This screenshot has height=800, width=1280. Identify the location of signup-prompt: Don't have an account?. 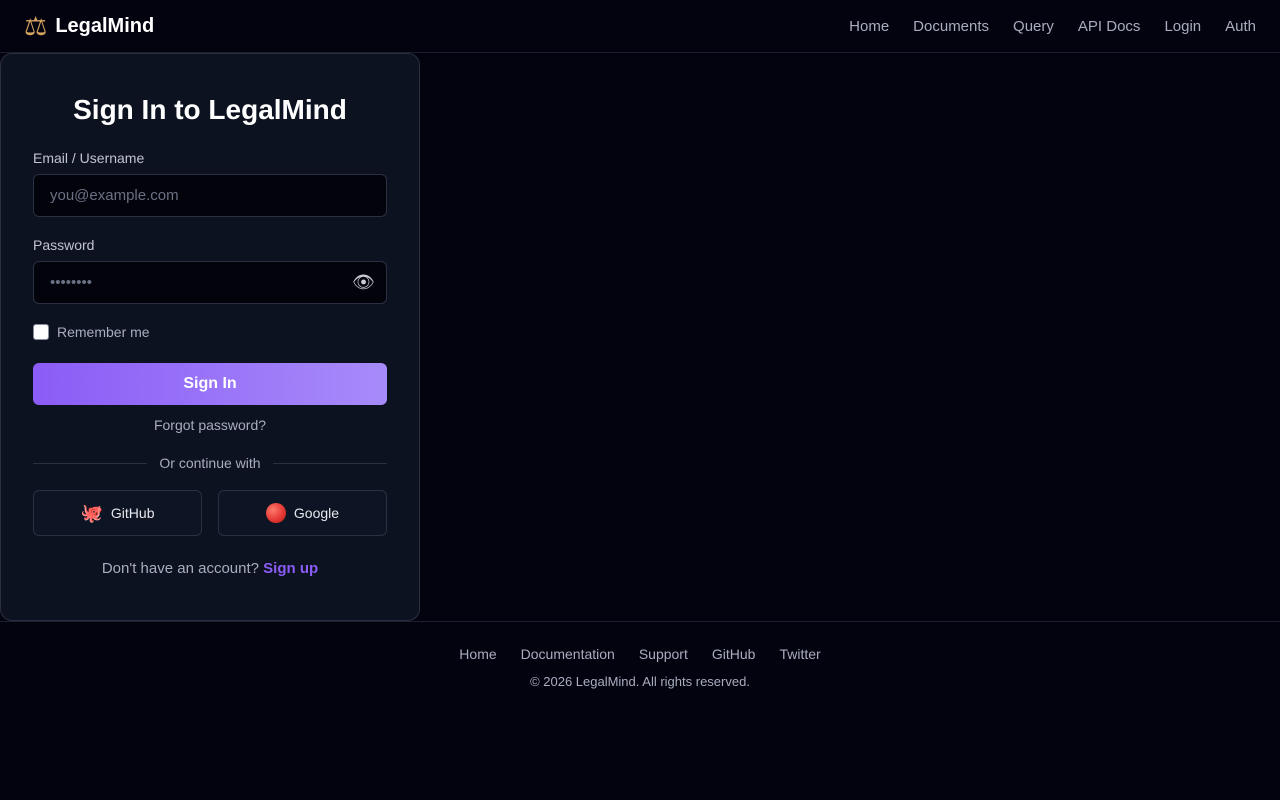
(182, 568).